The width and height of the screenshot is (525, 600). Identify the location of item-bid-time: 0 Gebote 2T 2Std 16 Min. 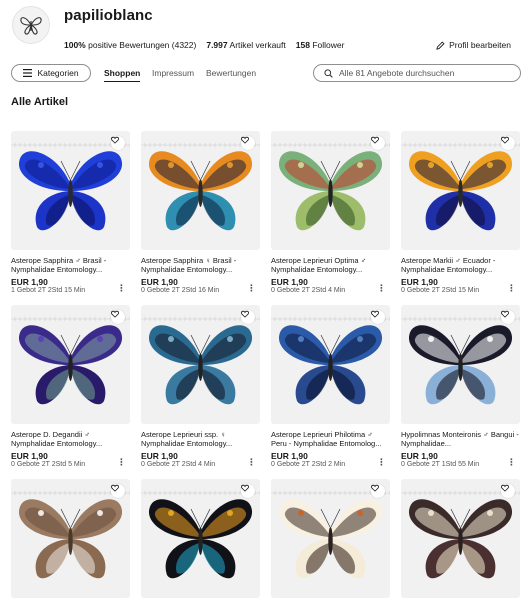
(180, 290).